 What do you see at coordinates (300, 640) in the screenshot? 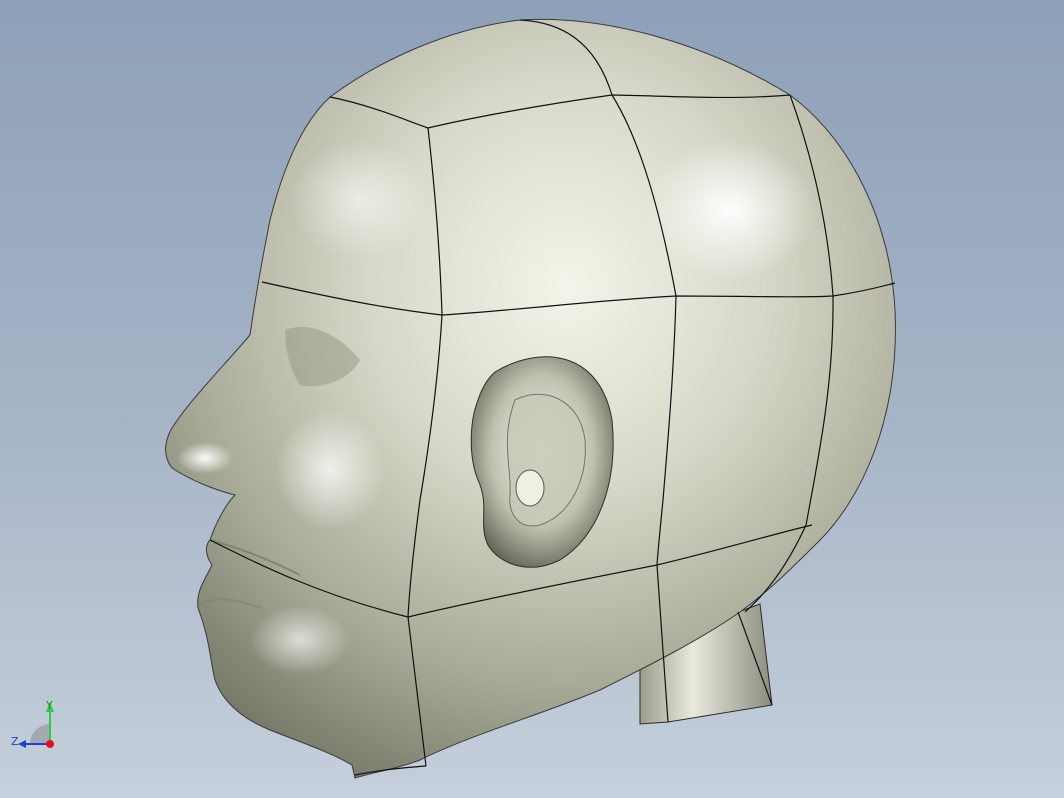
I see `highlight-chin` at bounding box center [300, 640].